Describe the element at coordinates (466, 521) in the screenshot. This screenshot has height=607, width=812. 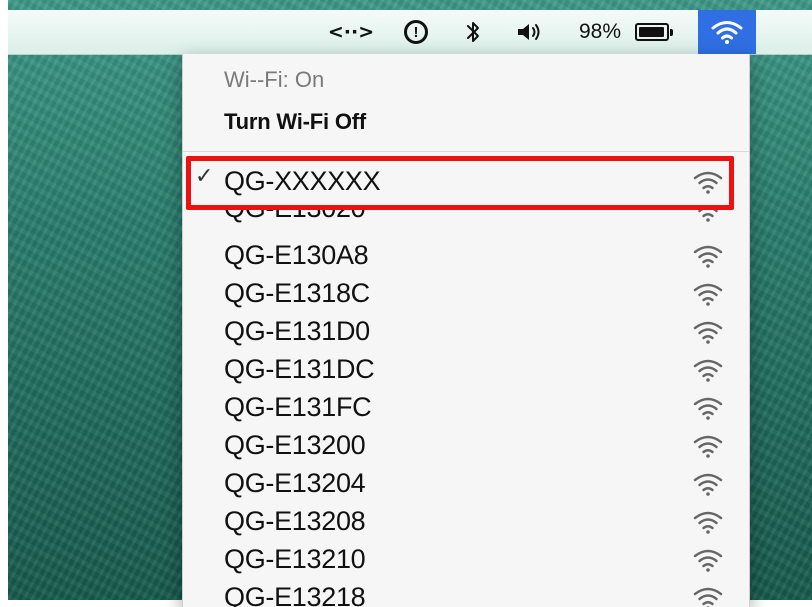
I see `network-item: QG-E13208` at that location.